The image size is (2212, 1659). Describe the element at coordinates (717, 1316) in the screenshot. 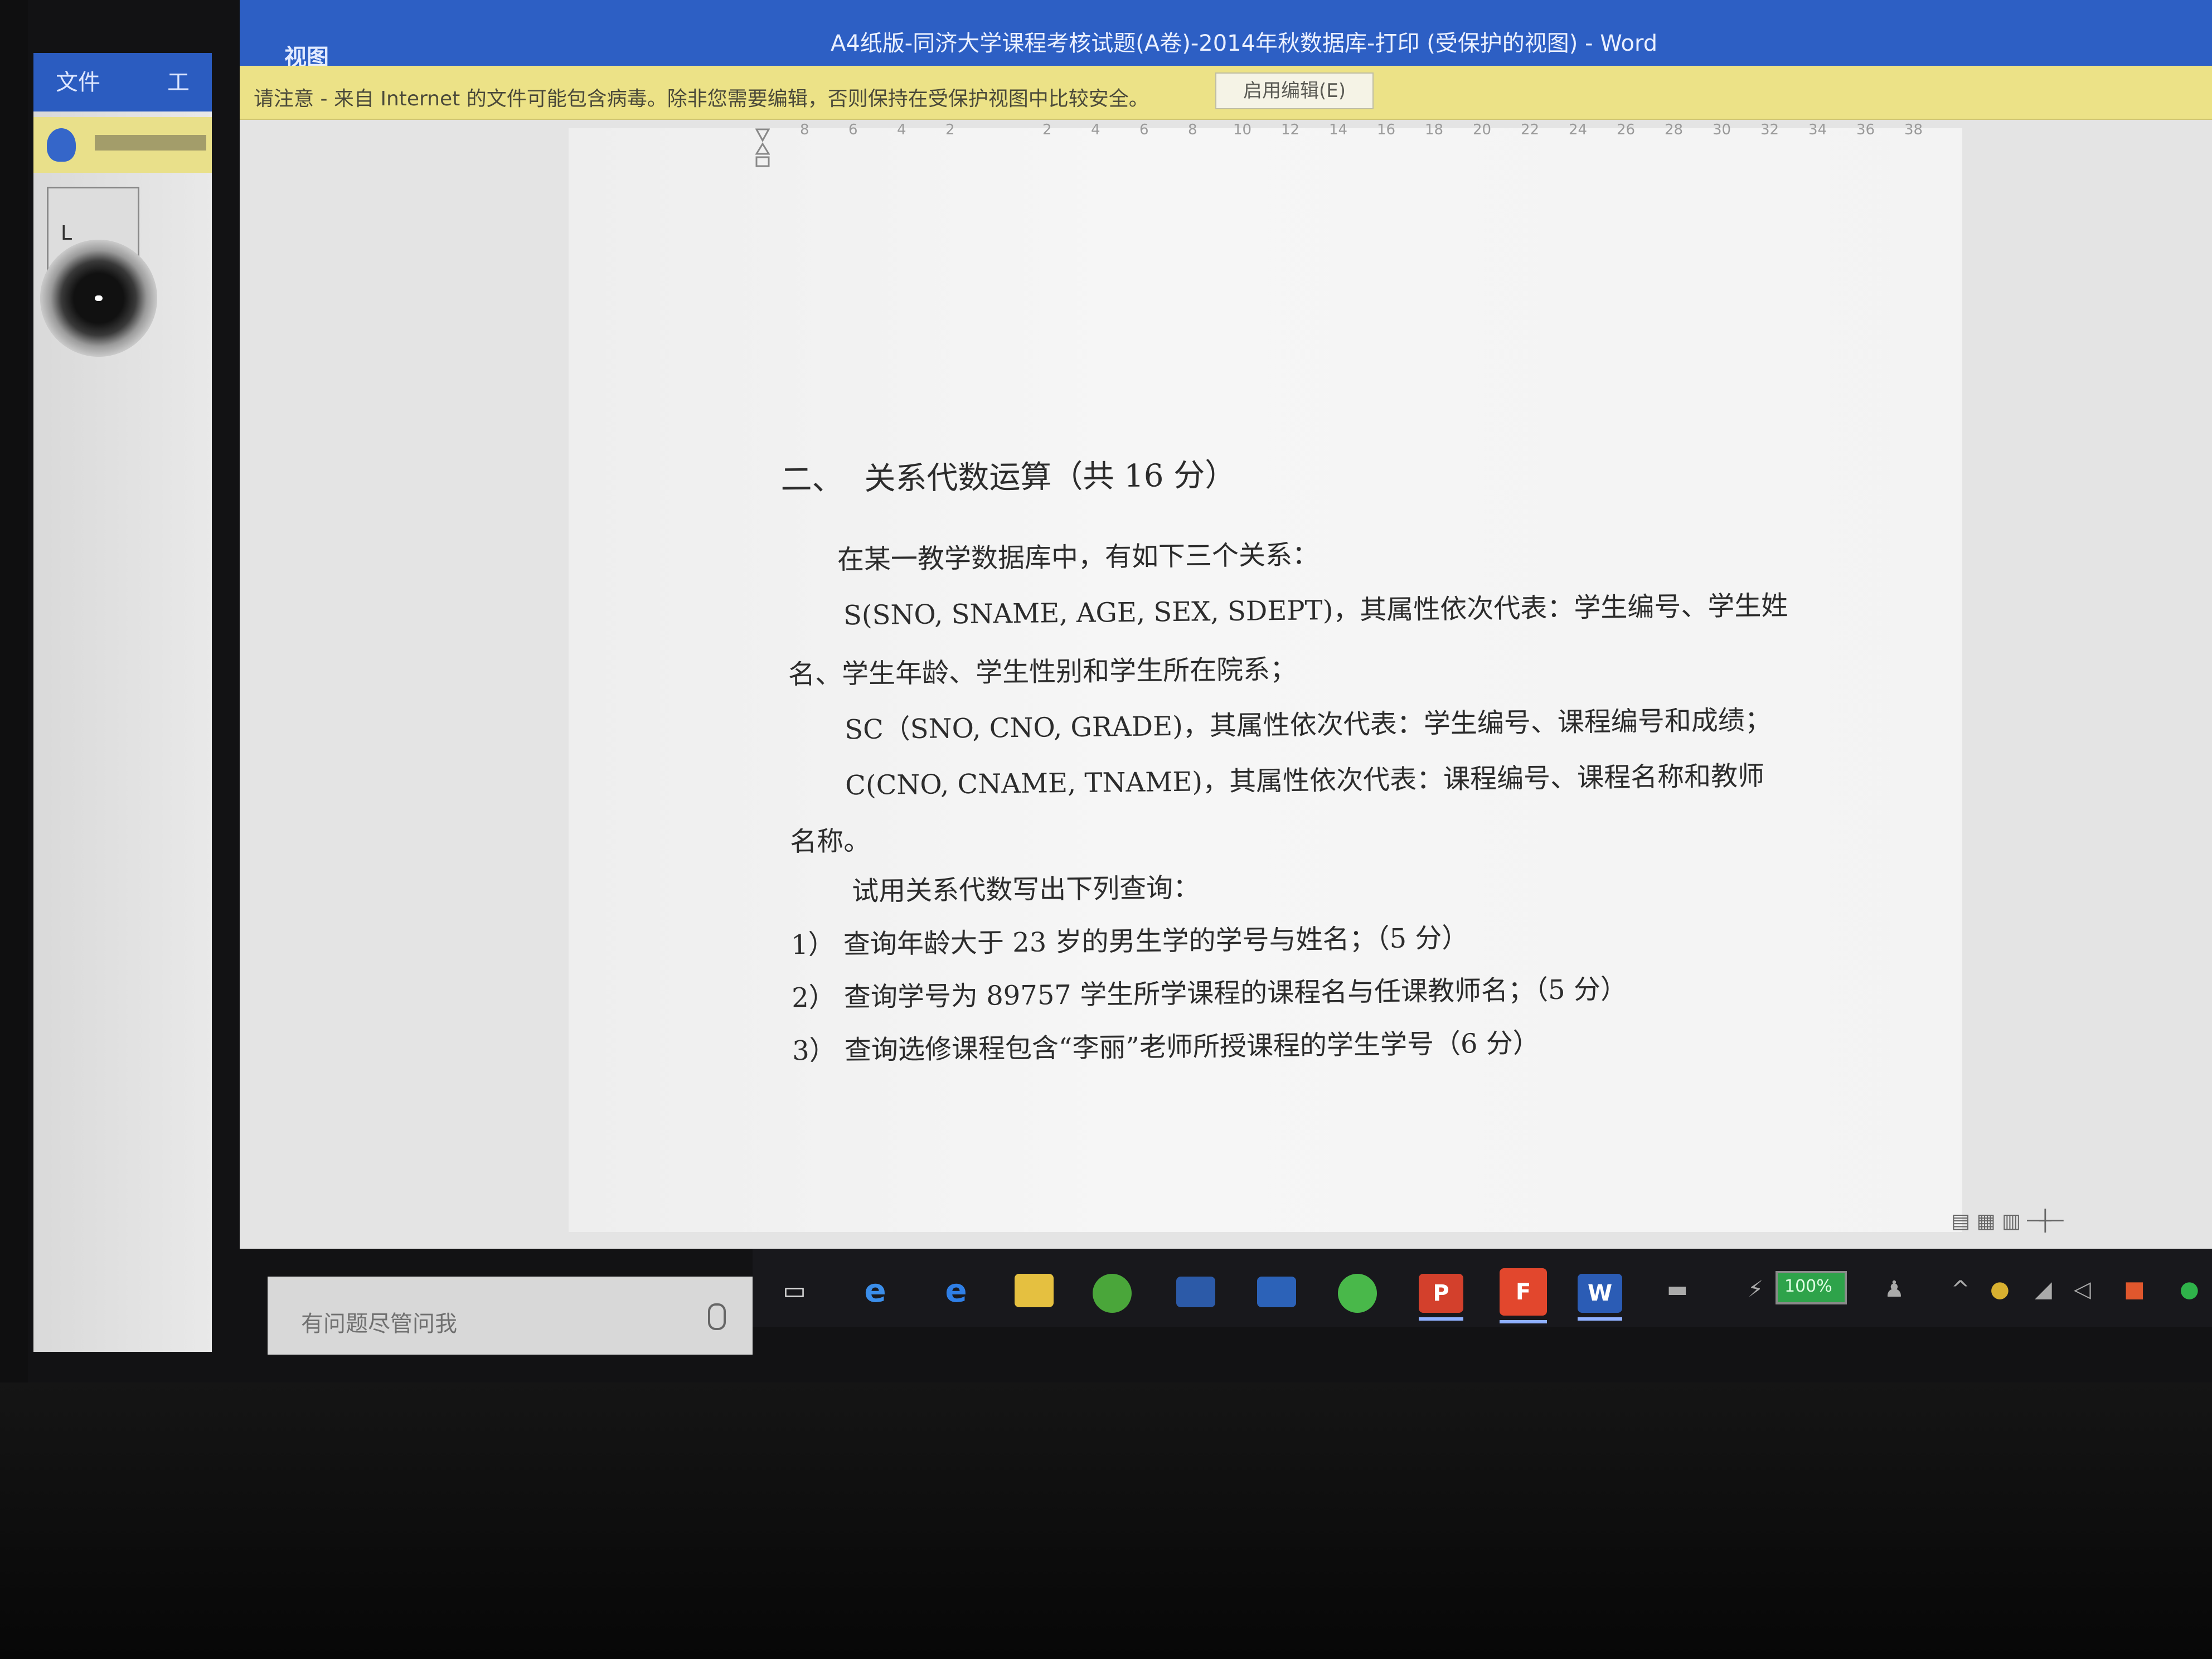

I see `microphone-icon` at that location.